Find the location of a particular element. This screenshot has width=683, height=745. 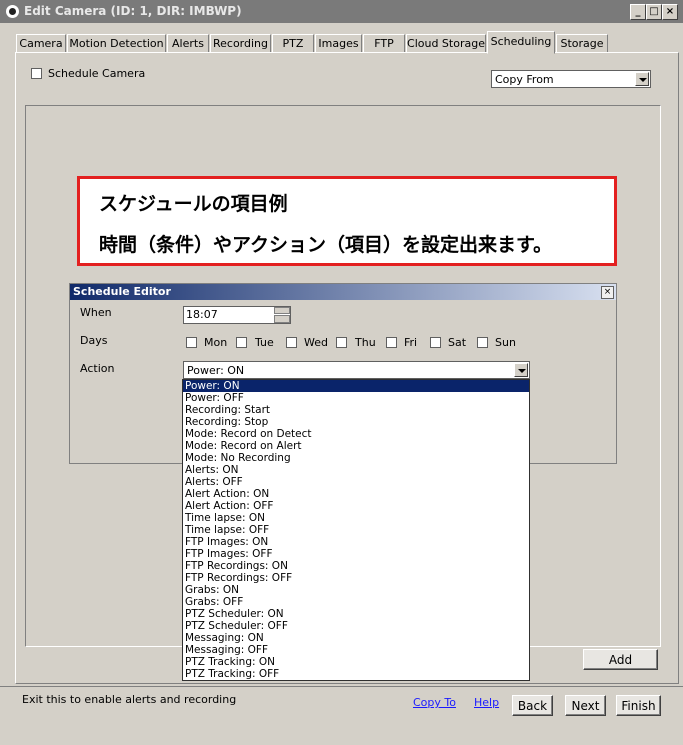

day-fri-checkbox is located at coordinates (391, 342).